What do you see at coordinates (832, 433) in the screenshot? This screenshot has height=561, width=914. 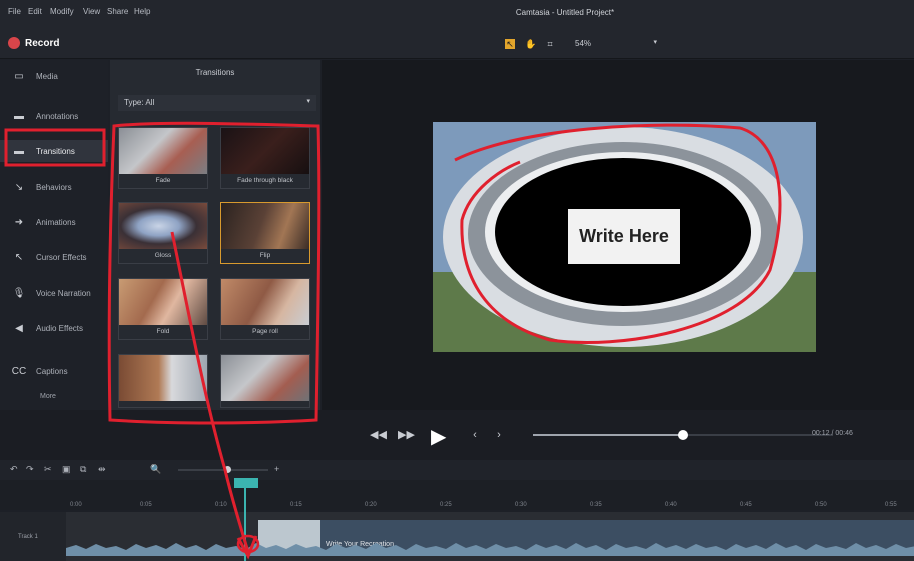 I see `time-display: 00:12 / 00:46` at bounding box center [832, 433].